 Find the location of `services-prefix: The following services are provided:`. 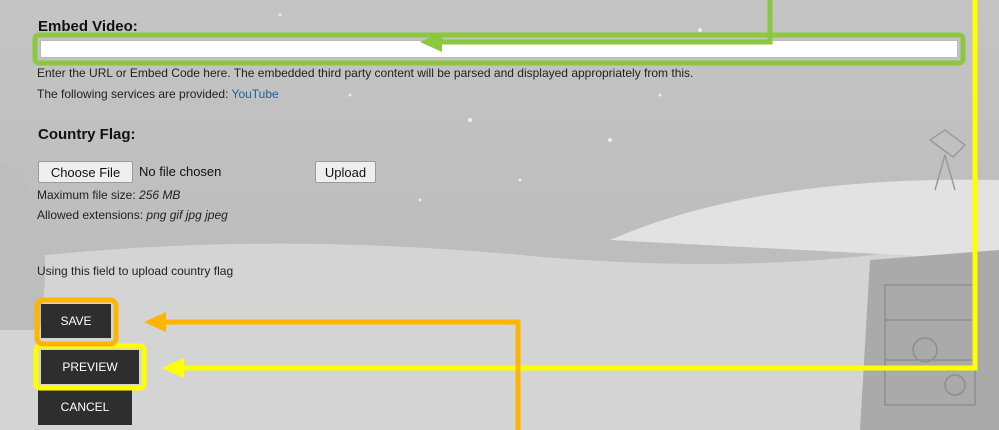

services-prefix: The following services are provided: is located at coordinates (134, 94).